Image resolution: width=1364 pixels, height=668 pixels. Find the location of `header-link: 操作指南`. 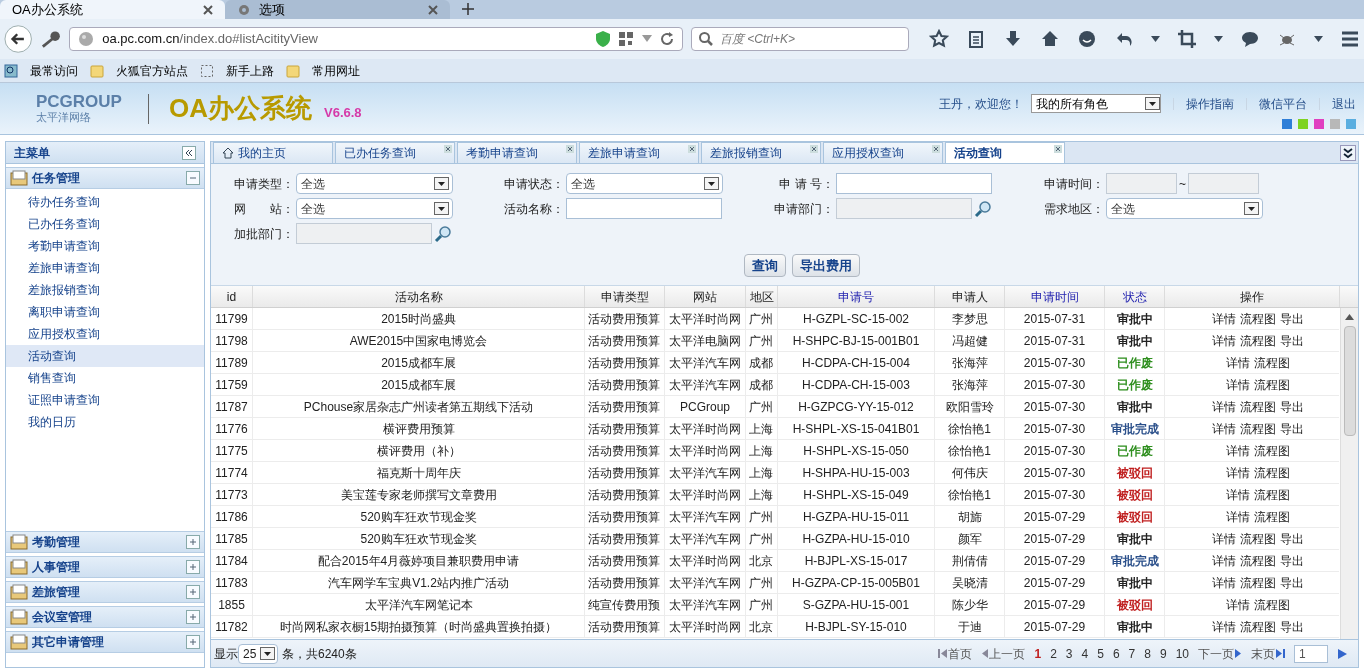

header-link: 操作指南 is located at coordinates (1210, 103).